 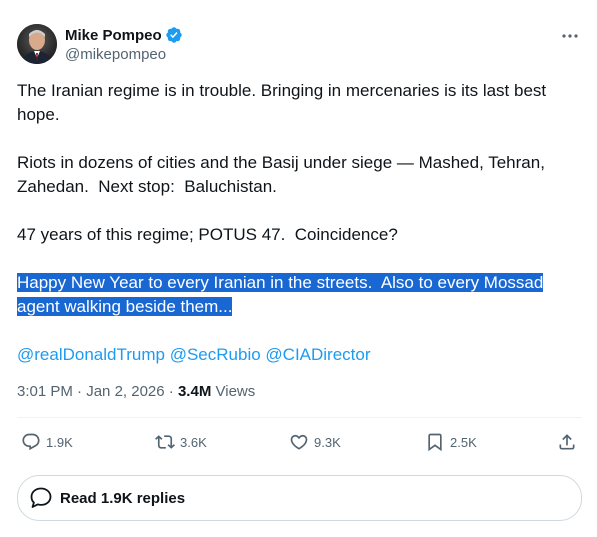 I want to click on repost-button: 3.6K, so click(x=181, y=442).